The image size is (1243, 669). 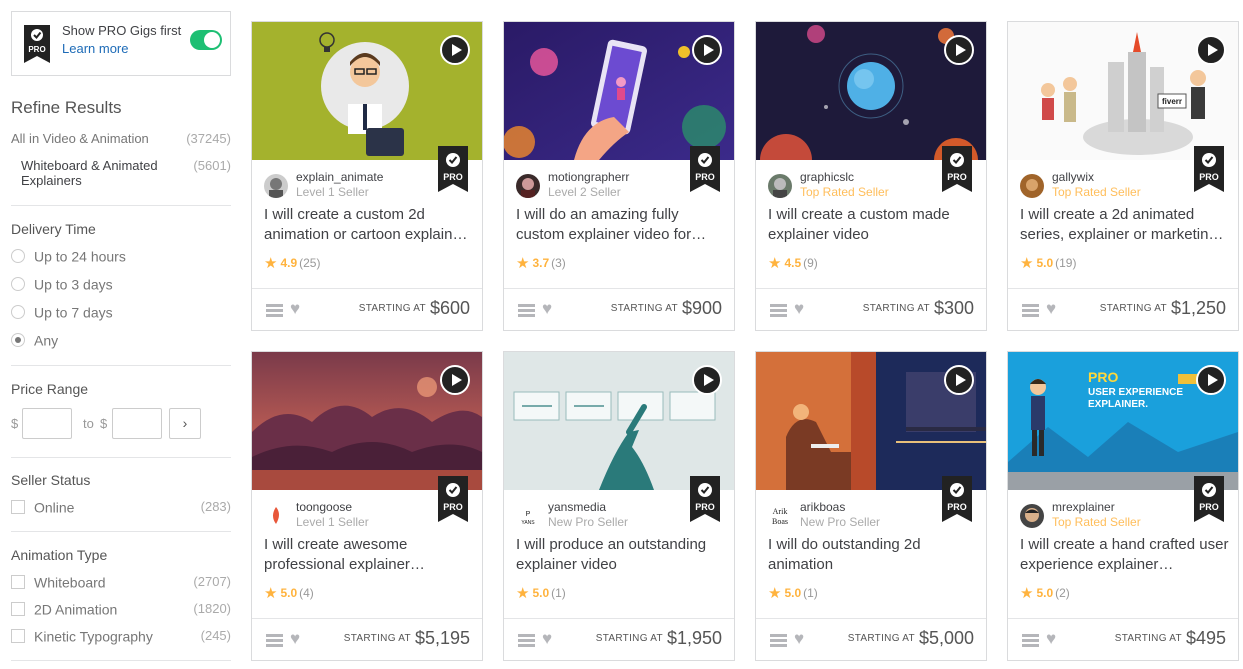 I want to click on seller-name: motiongrapherr, so click(x=588, y=177).